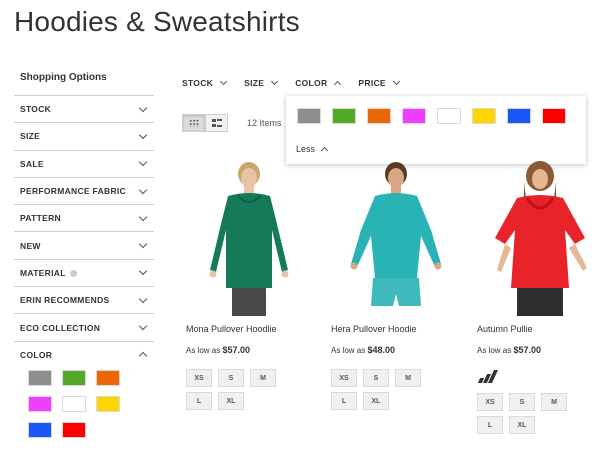 The image size is (608, 449). What do you see at coordinates (84, 272) in the screenshot?
I see `filter-material: MATERIAL` at bounding box center [84, 272].